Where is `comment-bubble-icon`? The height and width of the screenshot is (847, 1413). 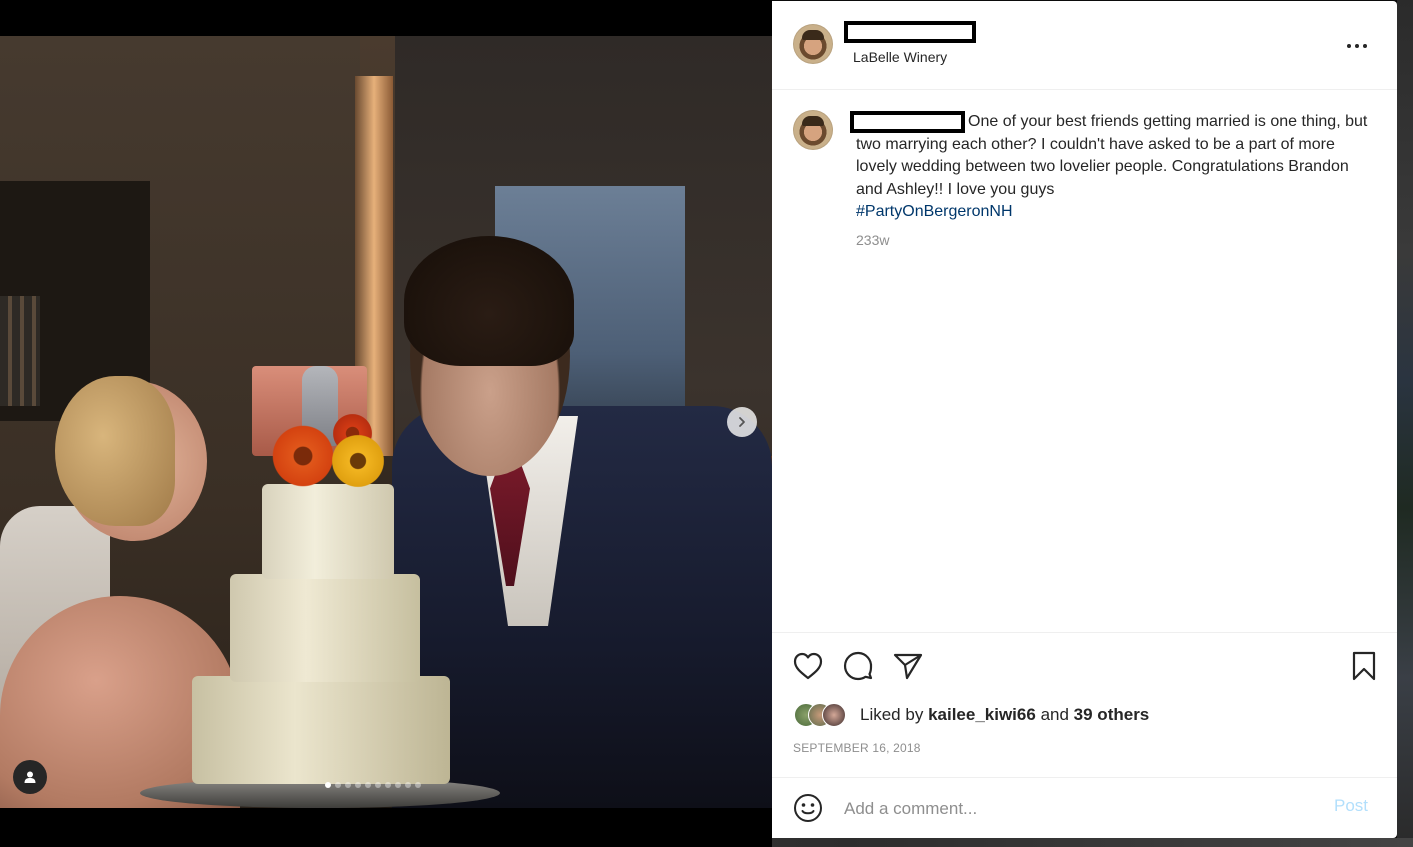
comment-bubble-icon is located at coordinates (858, 666).